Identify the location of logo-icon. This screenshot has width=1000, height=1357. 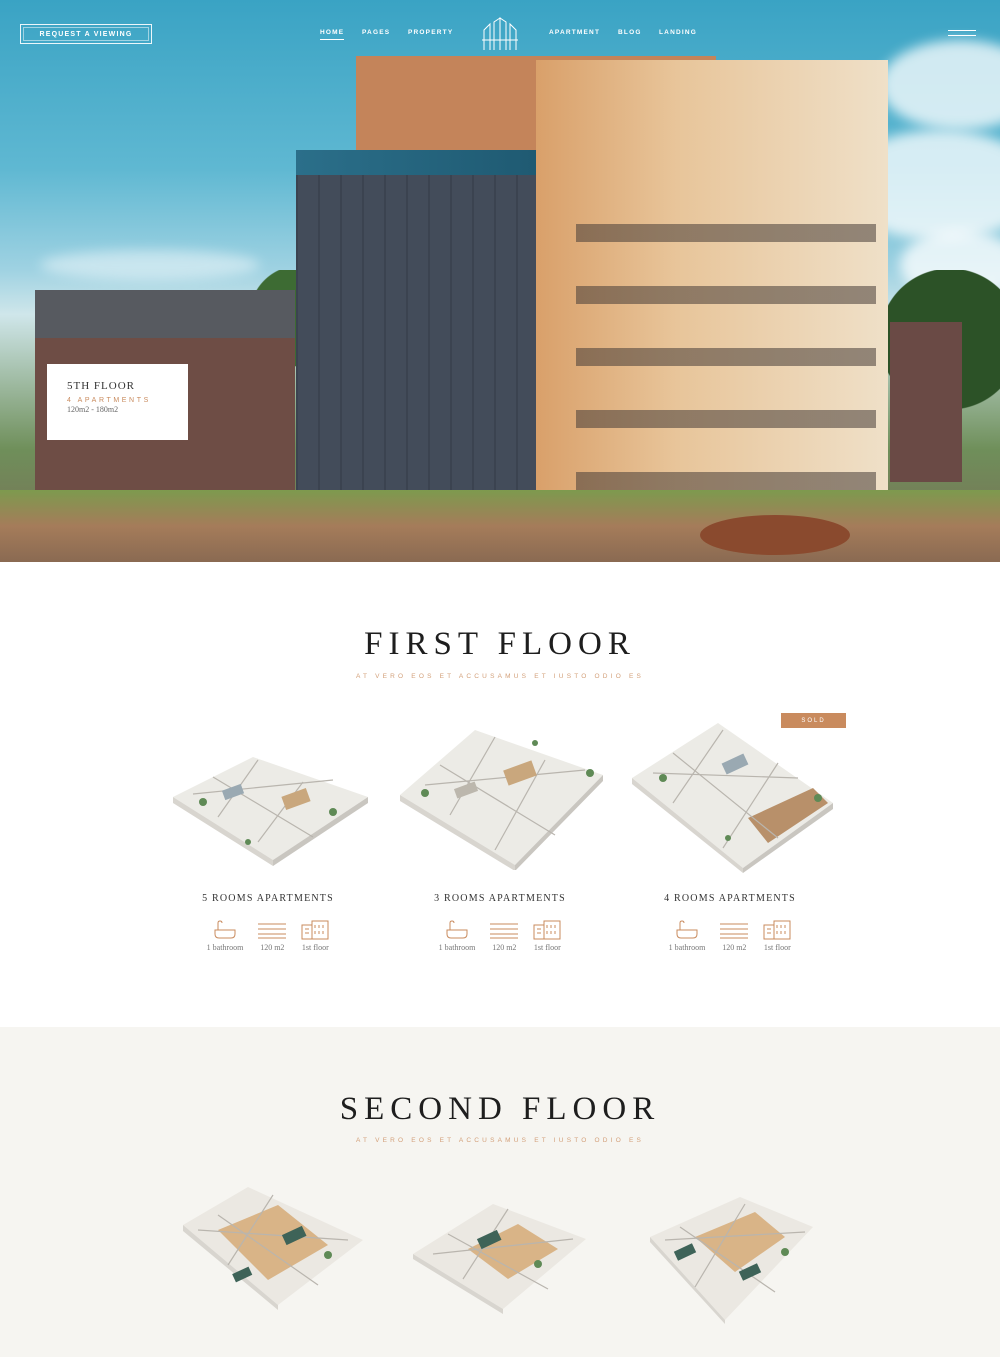
(500, 34).